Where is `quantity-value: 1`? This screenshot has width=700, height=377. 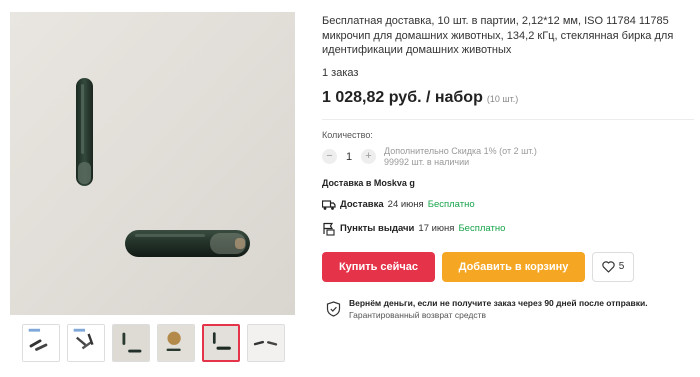
quantity-value: 1 is located at coordinates (349, 157).